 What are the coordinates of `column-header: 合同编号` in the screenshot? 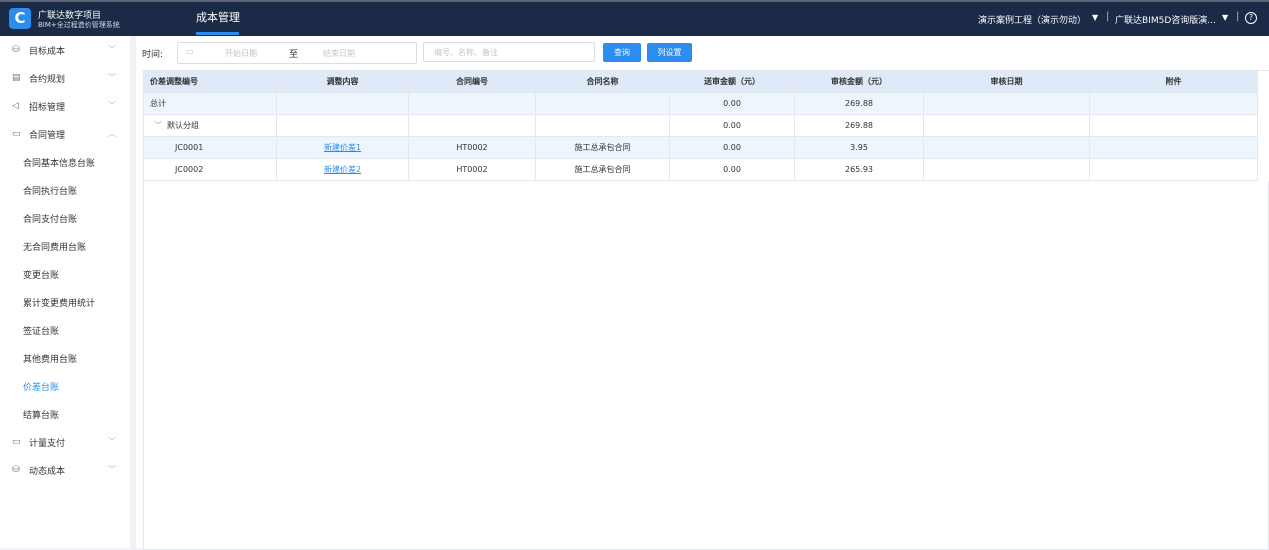 It's located at (472, 81).